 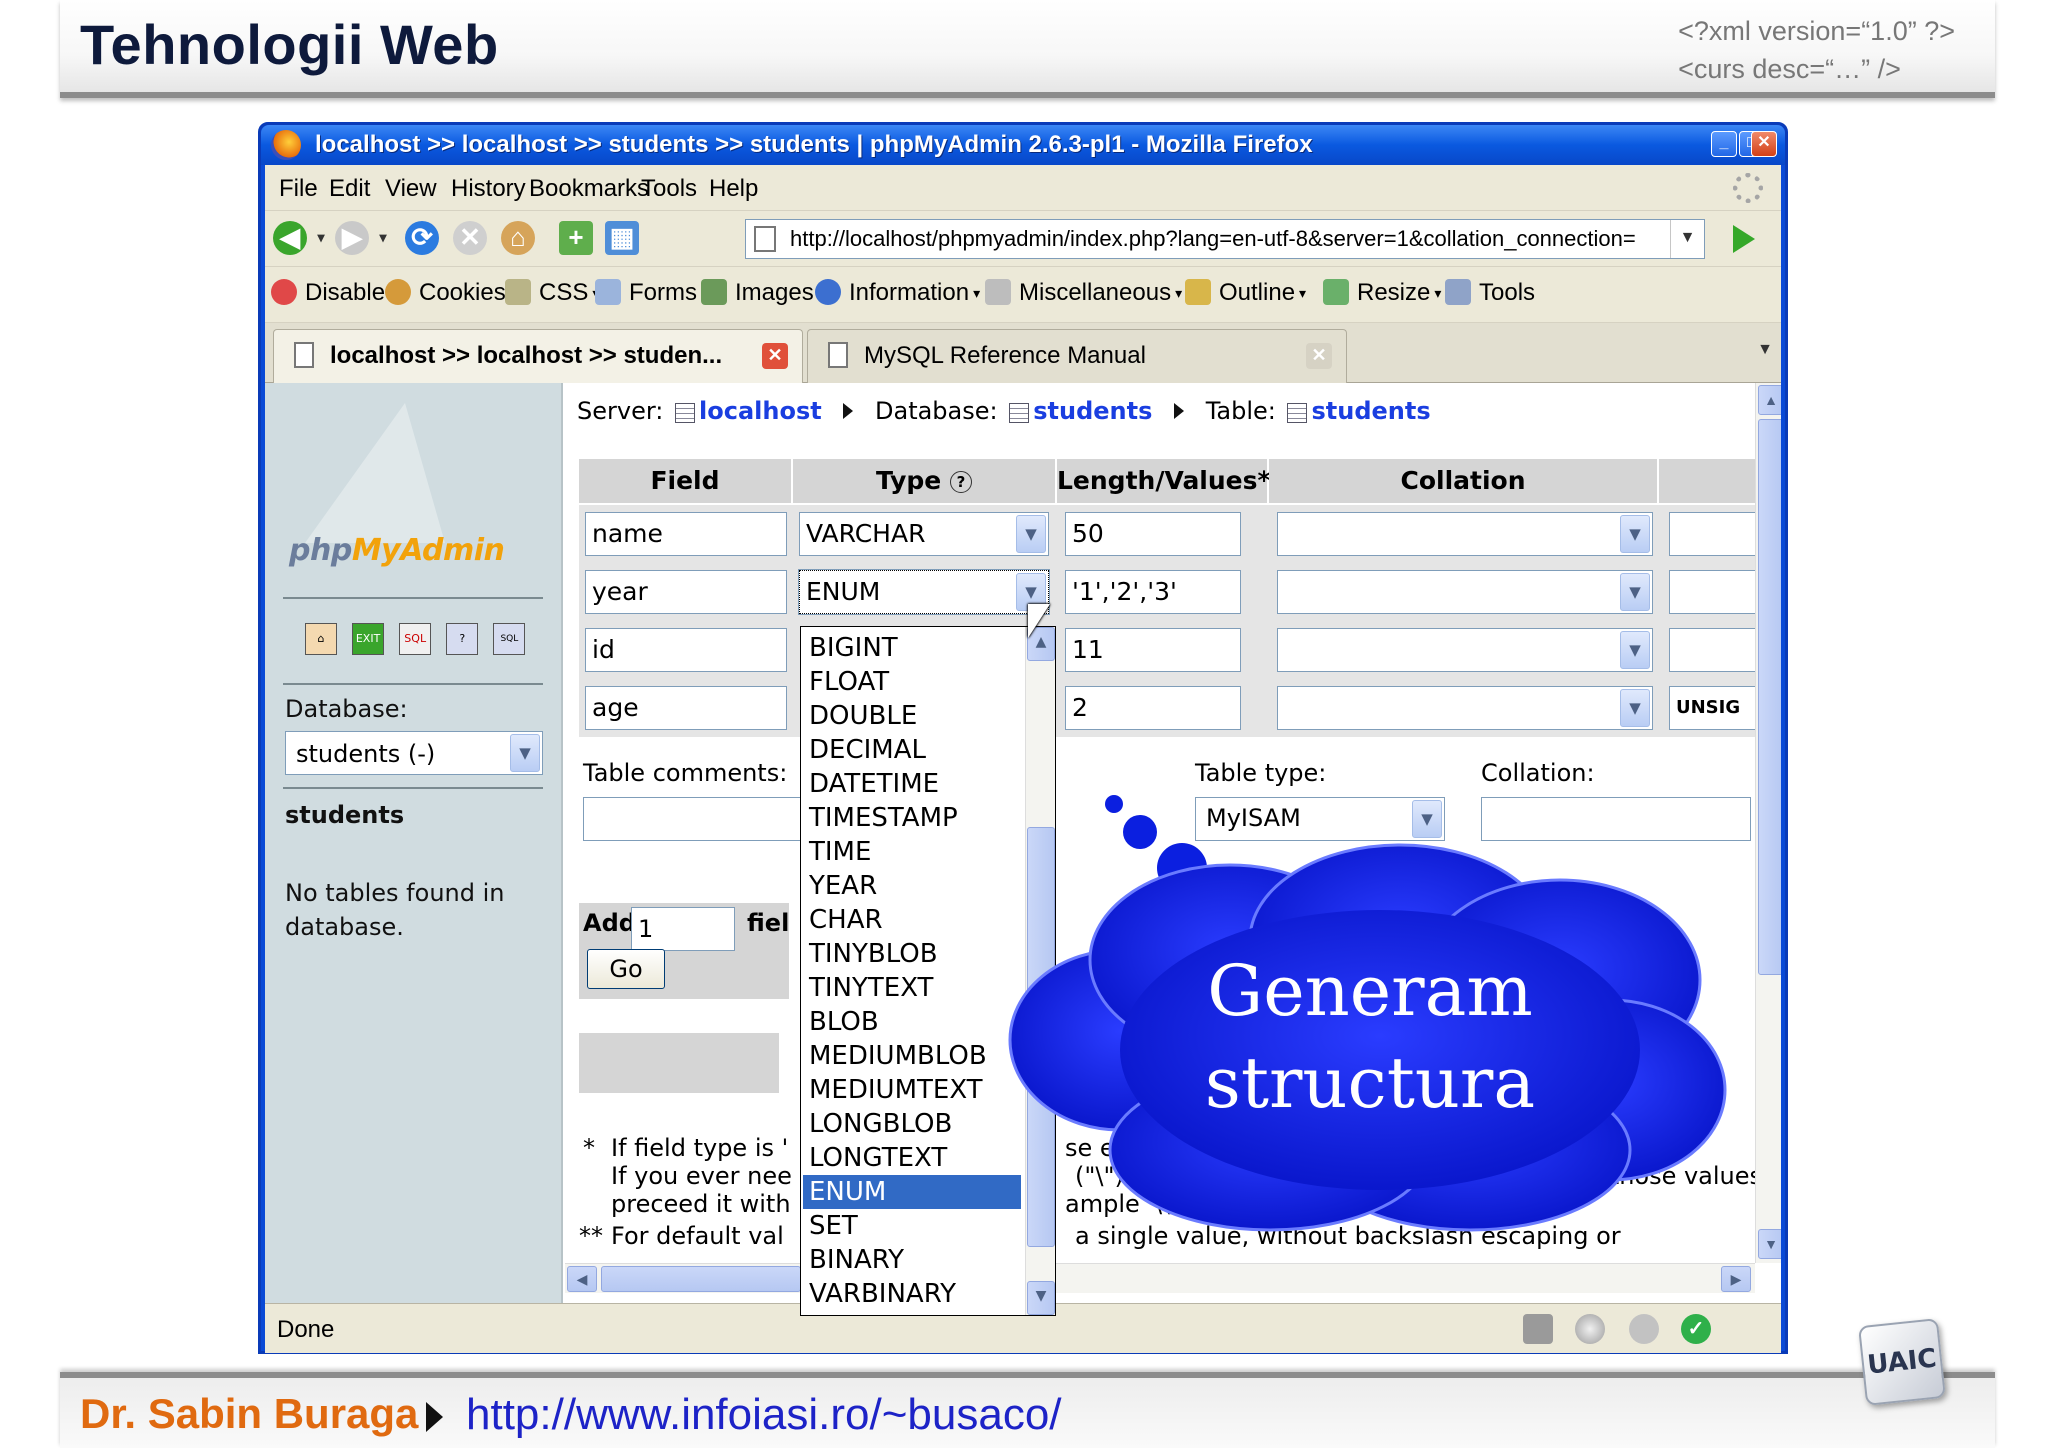 I want to click on type-option: LONGBLOB, so click(x=912, y=1124).